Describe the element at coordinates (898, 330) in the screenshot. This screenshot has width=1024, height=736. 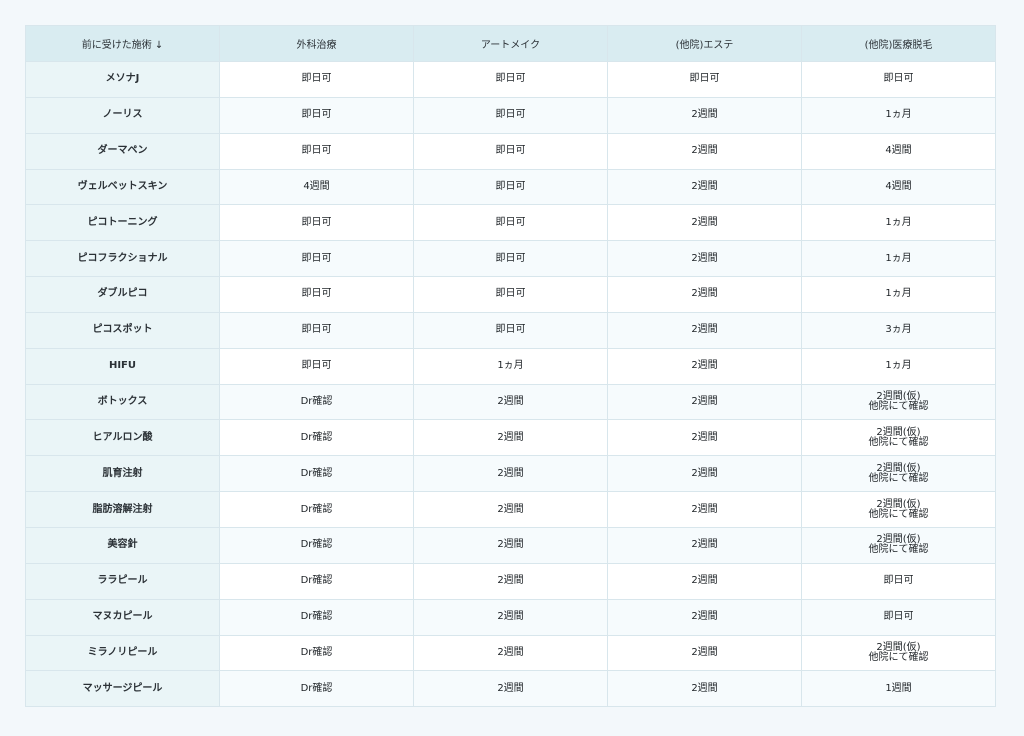
I see `cell-text: 3ヵ月` at that location.